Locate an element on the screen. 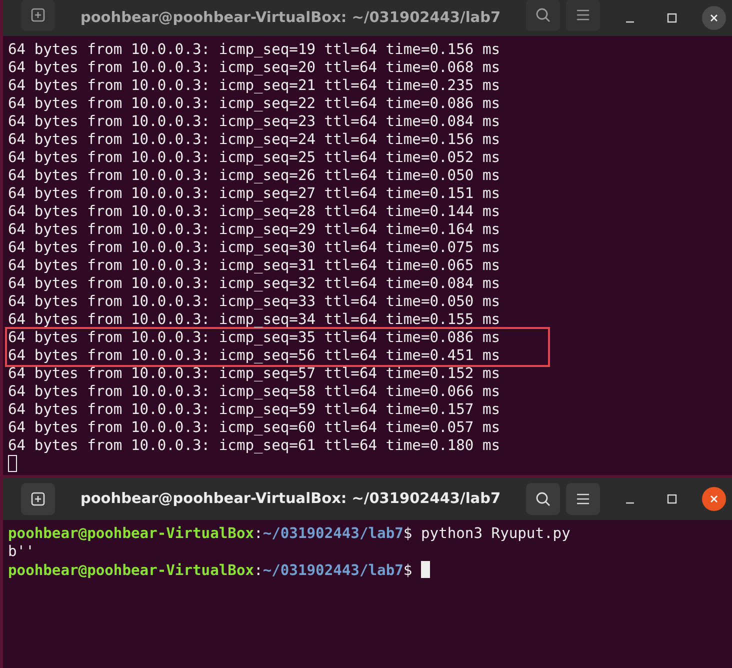  terminal-line: 64 bytes from 10.0.0.3: icmp_seq=26 ttl=64 time=0.050 ms is located at coordinates (254, 175).